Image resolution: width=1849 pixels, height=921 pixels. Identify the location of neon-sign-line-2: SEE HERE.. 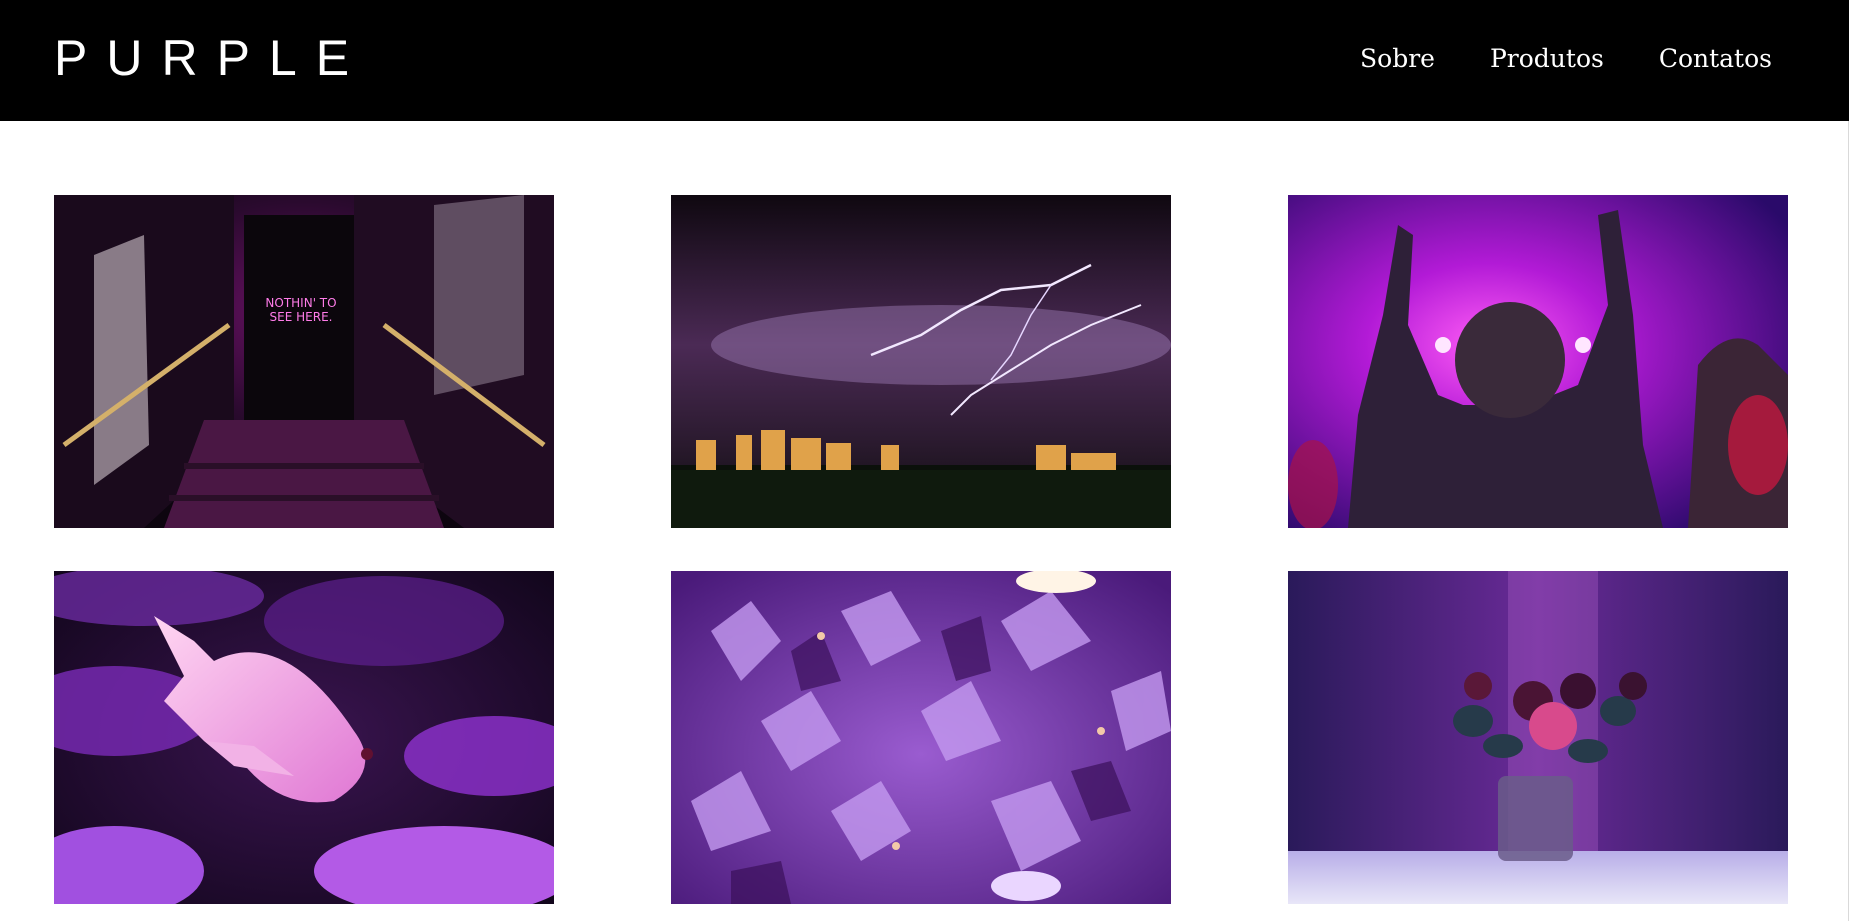
(301, 317).